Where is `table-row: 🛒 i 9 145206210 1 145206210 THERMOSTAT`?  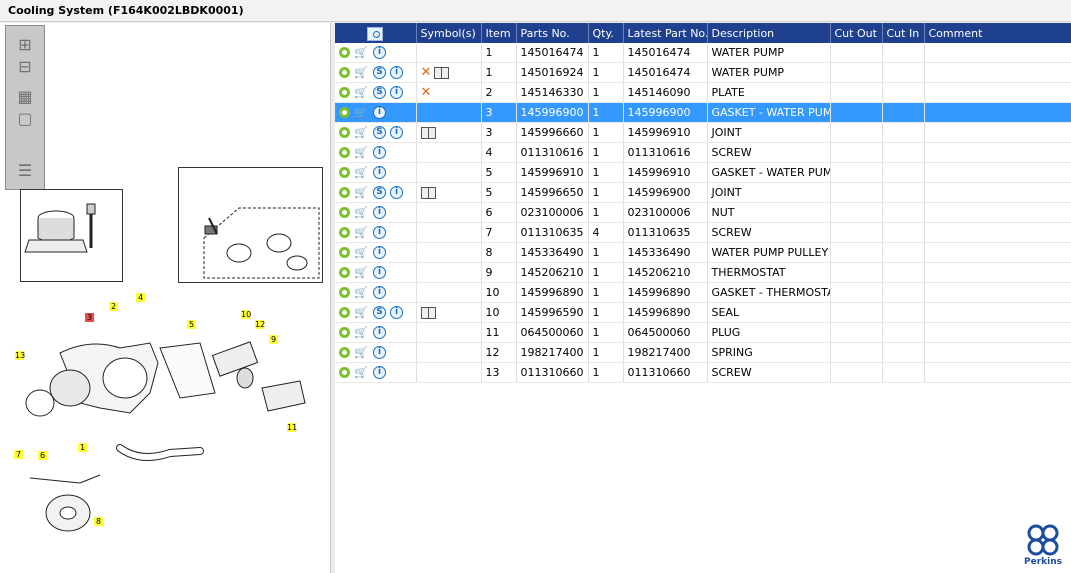 table-row: 🛒 i 9 145206210 1 145206210 THERMOSTAT is located at coordinates (703, 272).